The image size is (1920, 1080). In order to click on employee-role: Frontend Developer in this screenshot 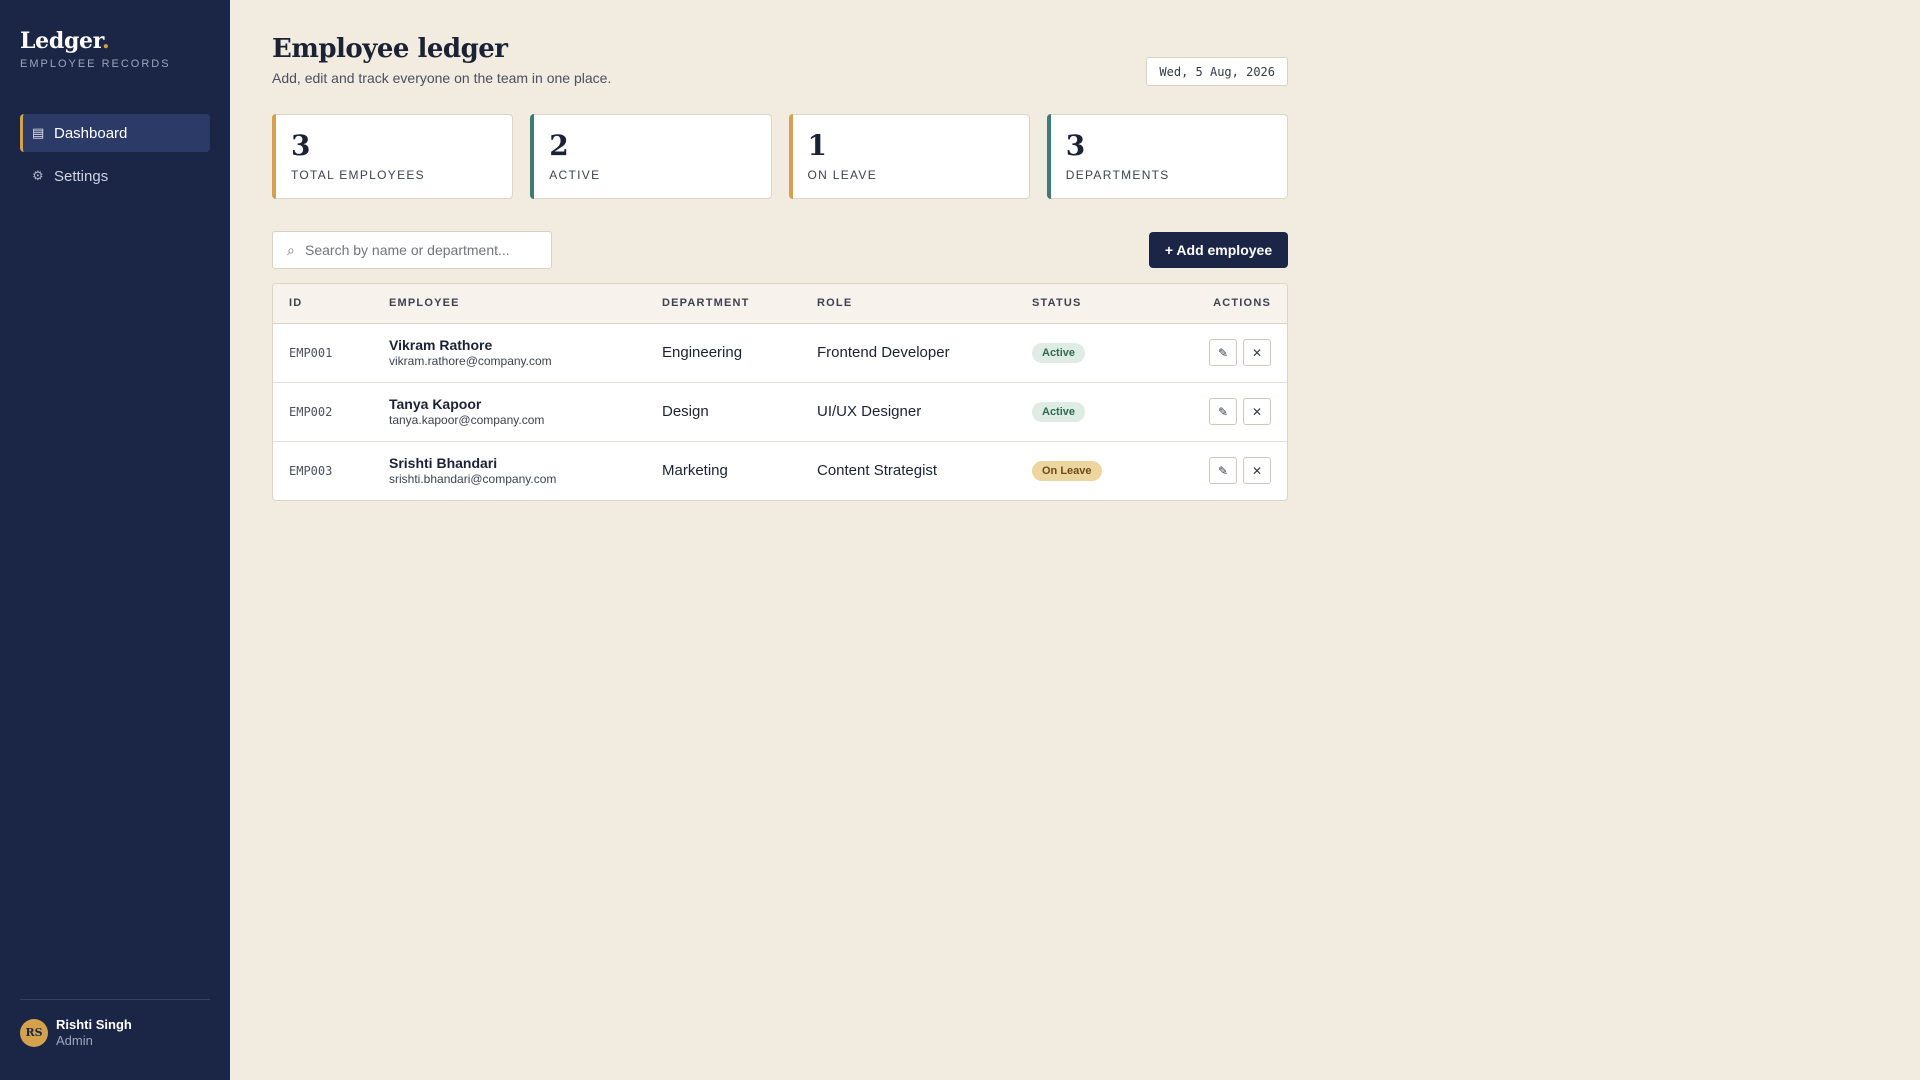, I will do `click(908, 353)`.